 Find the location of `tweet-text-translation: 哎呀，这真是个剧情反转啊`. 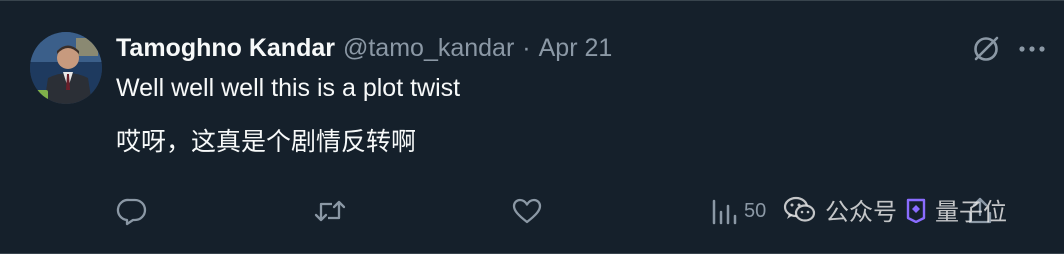

tweet-text-translation: 哎呀，这真是个剧情反转啊 is located at coordinates (266, 141).